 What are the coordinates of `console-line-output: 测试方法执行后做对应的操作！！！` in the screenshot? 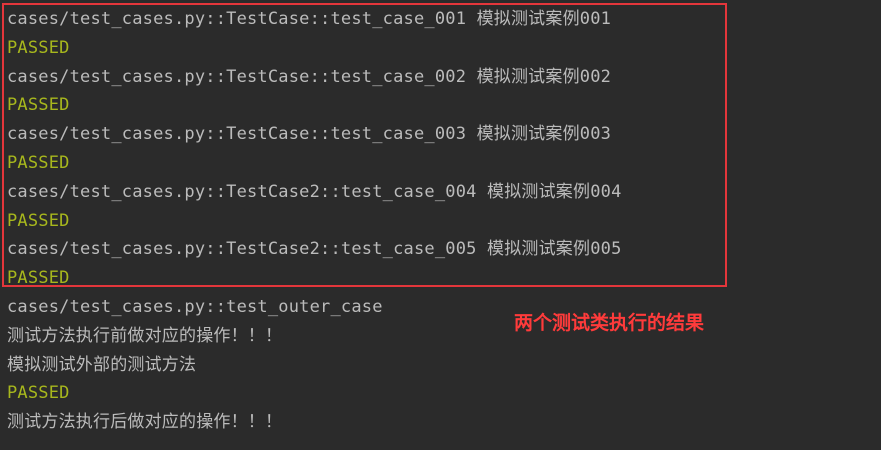 It's located at (145, 422).